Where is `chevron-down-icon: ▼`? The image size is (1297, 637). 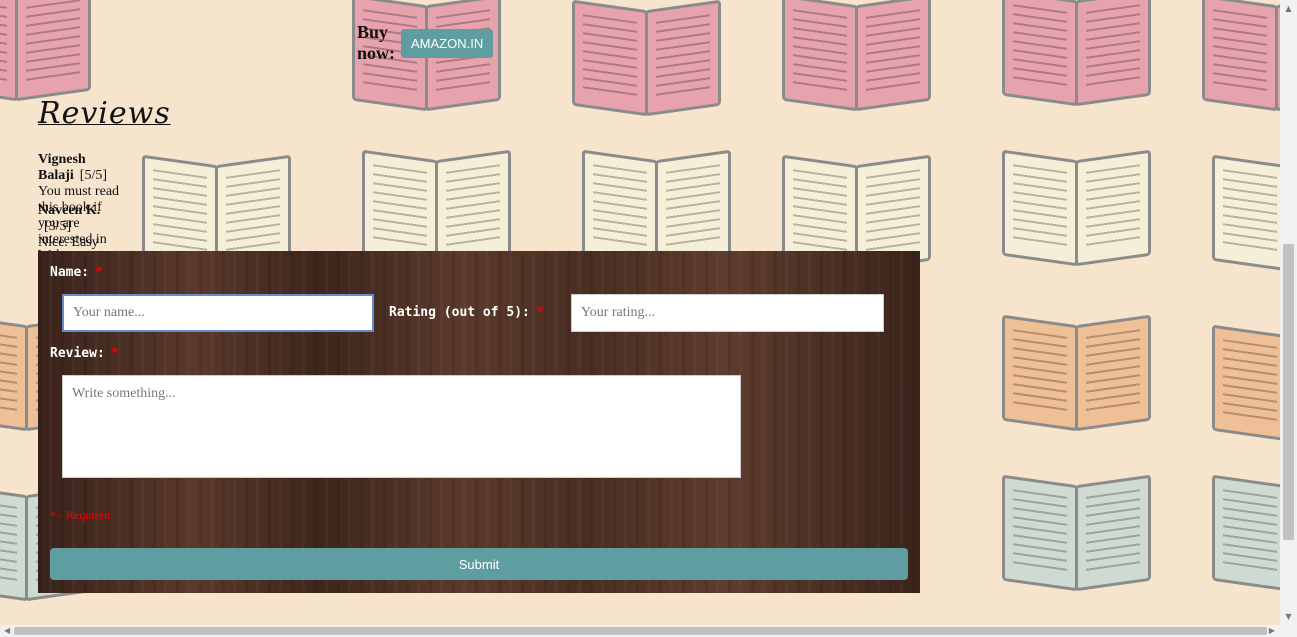
chevron-down-icon: ▼ is located at coordinates (1288, 616).